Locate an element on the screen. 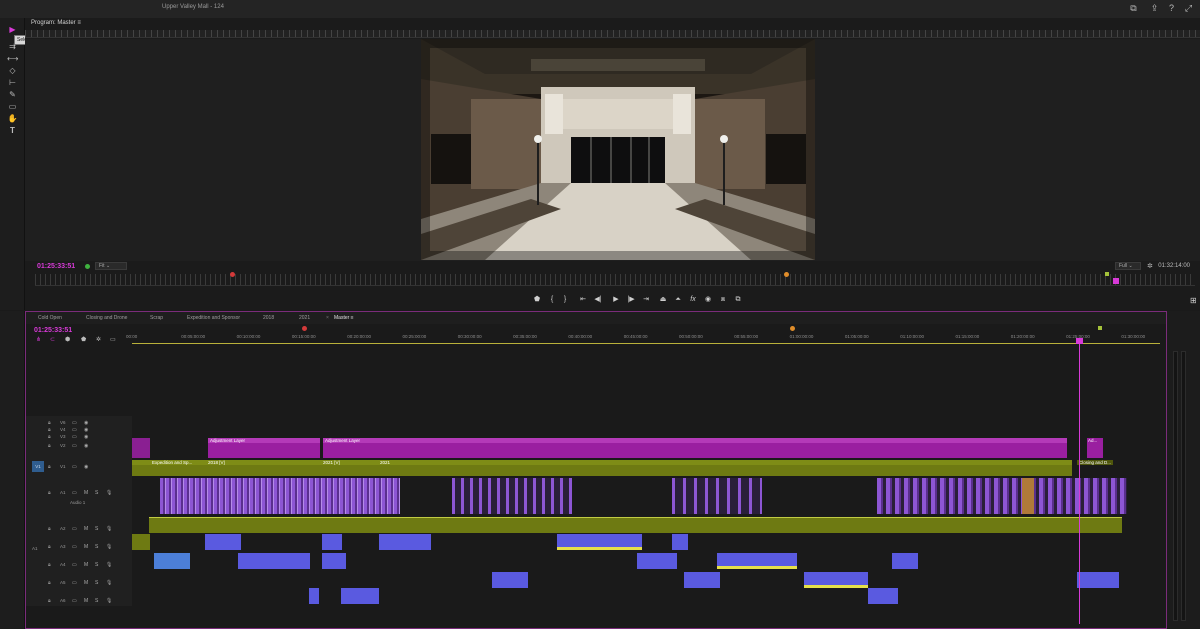  timeline-timecode: 01:25:33:51 is located at coordinates (53, 330).